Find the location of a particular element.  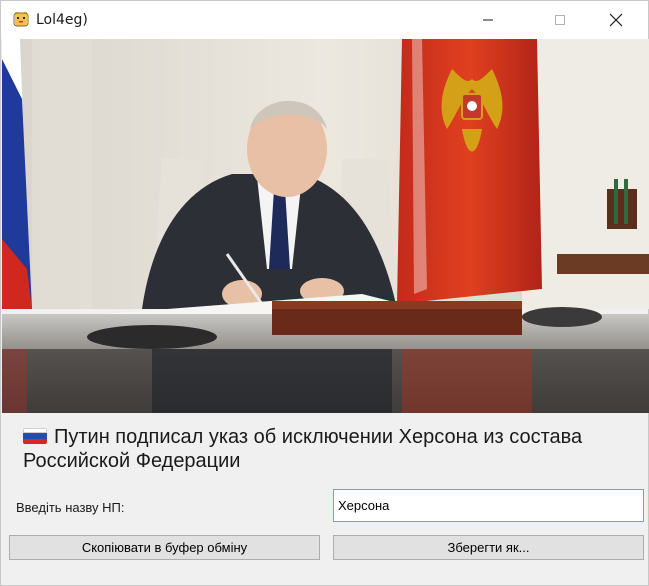

window-title: Lol4eg) is located at coordinates (62, 20).